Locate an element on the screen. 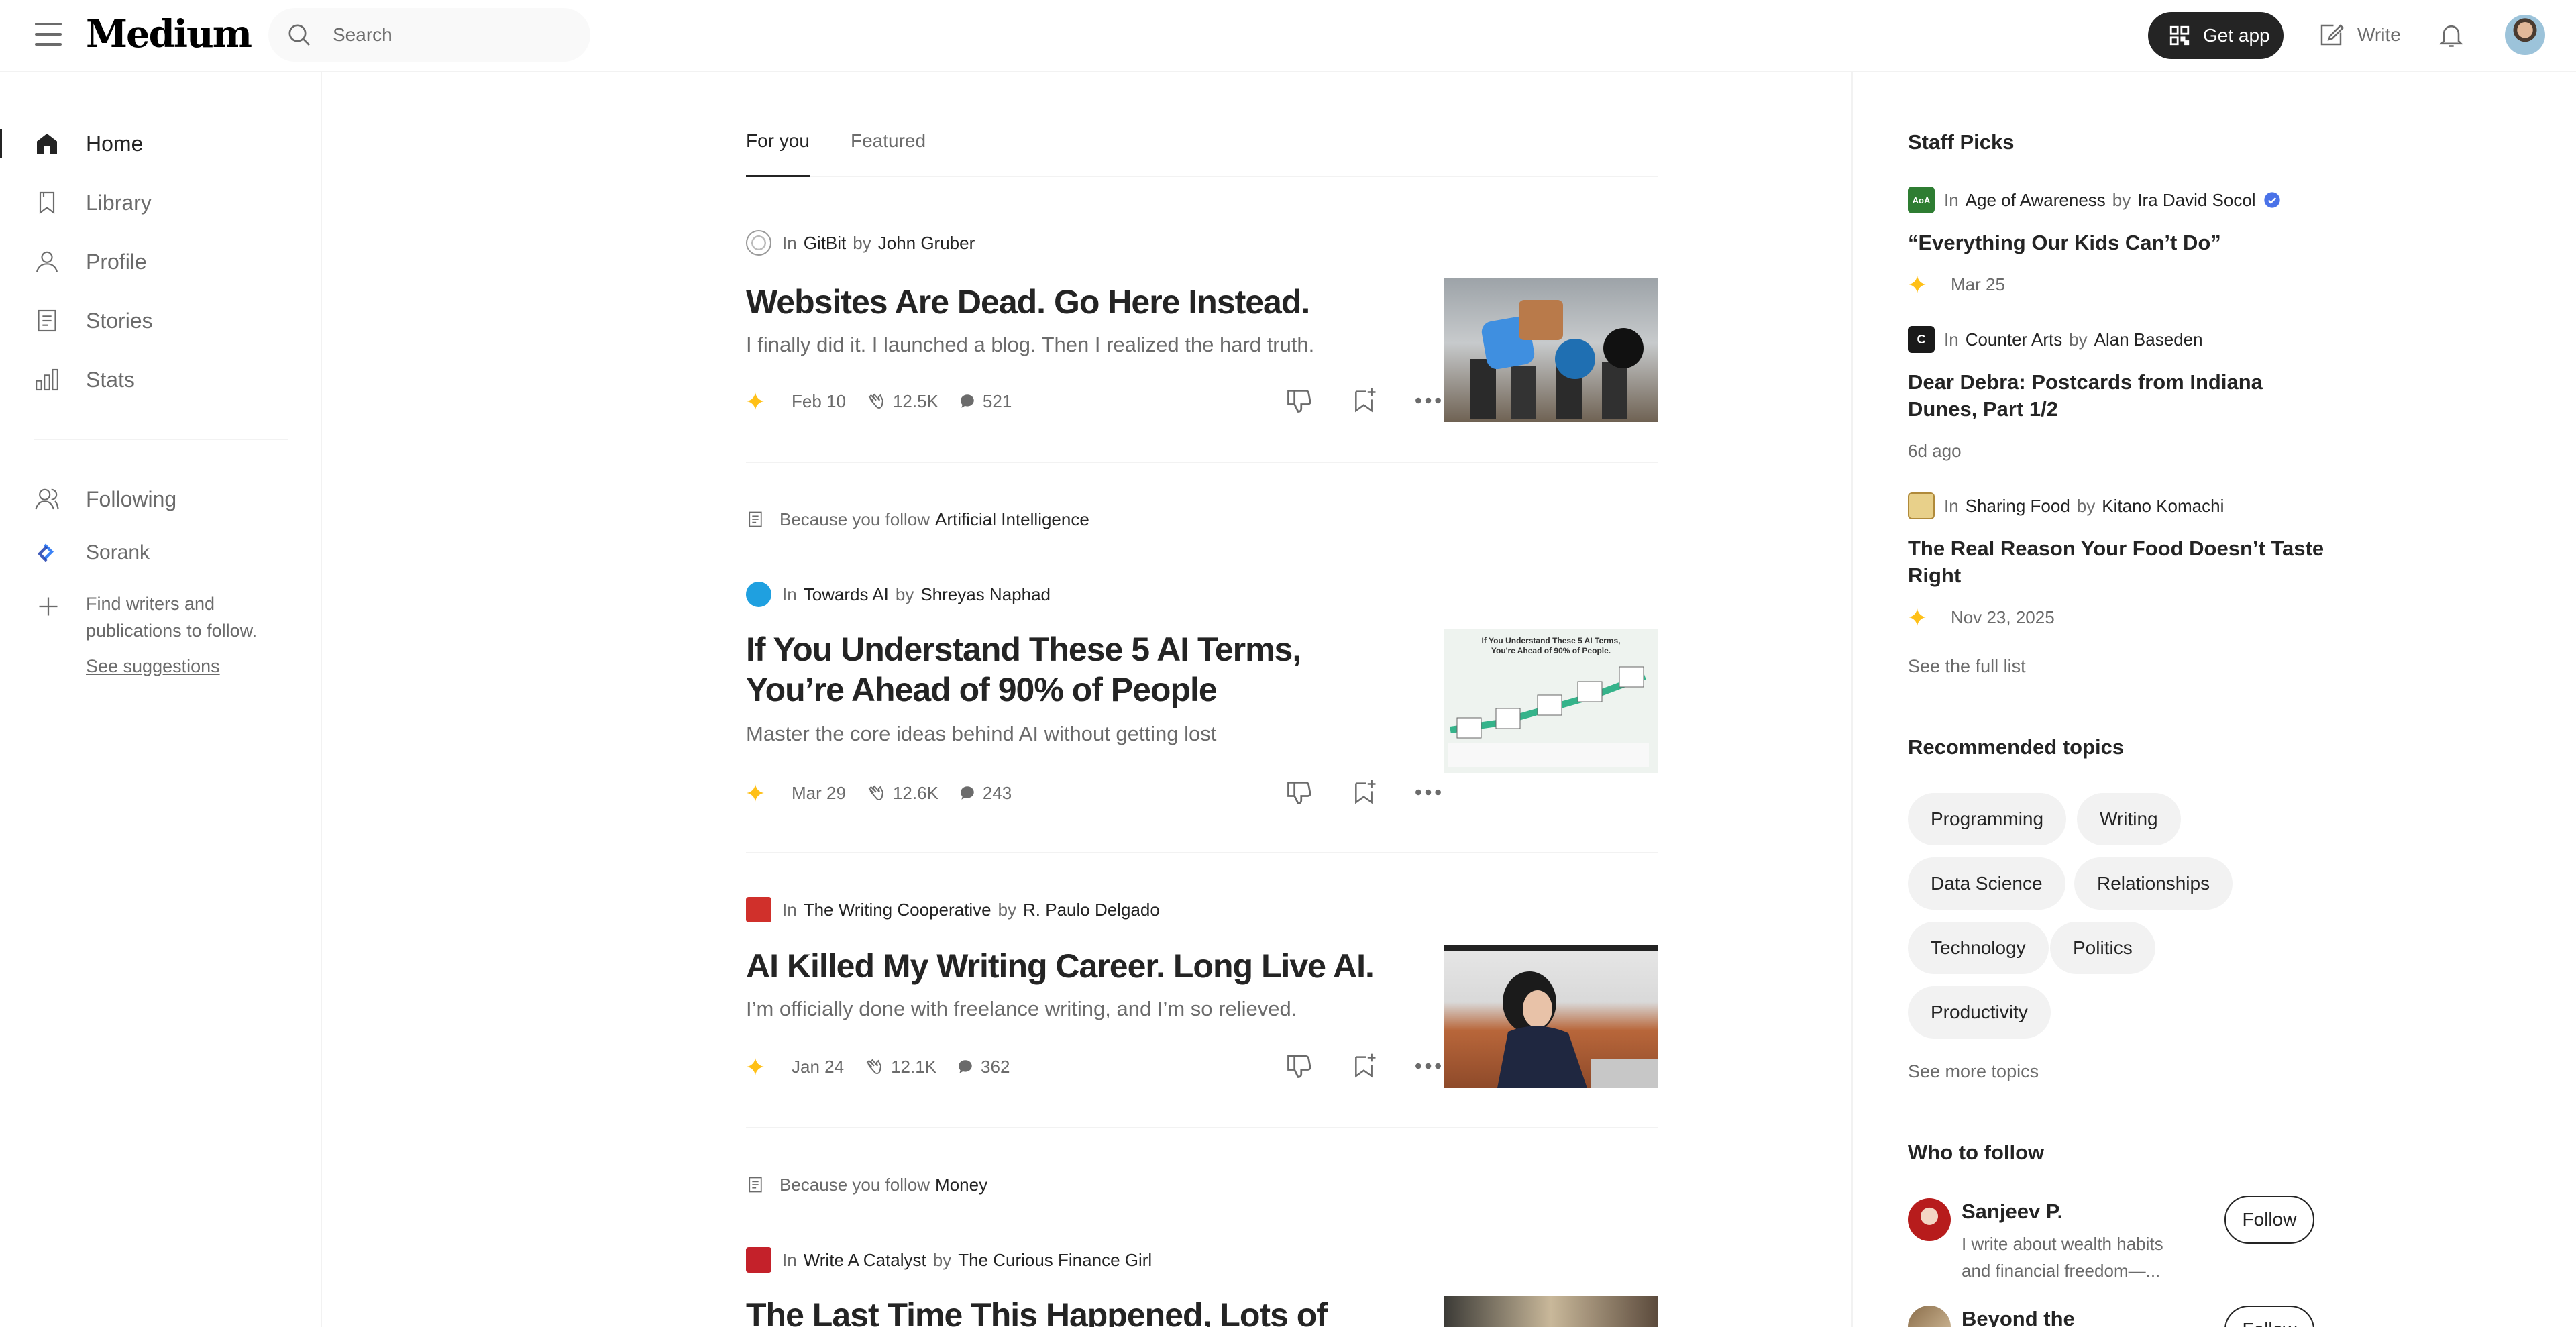  sidebar-item-label: Stories is located at coordinates (119, 320).